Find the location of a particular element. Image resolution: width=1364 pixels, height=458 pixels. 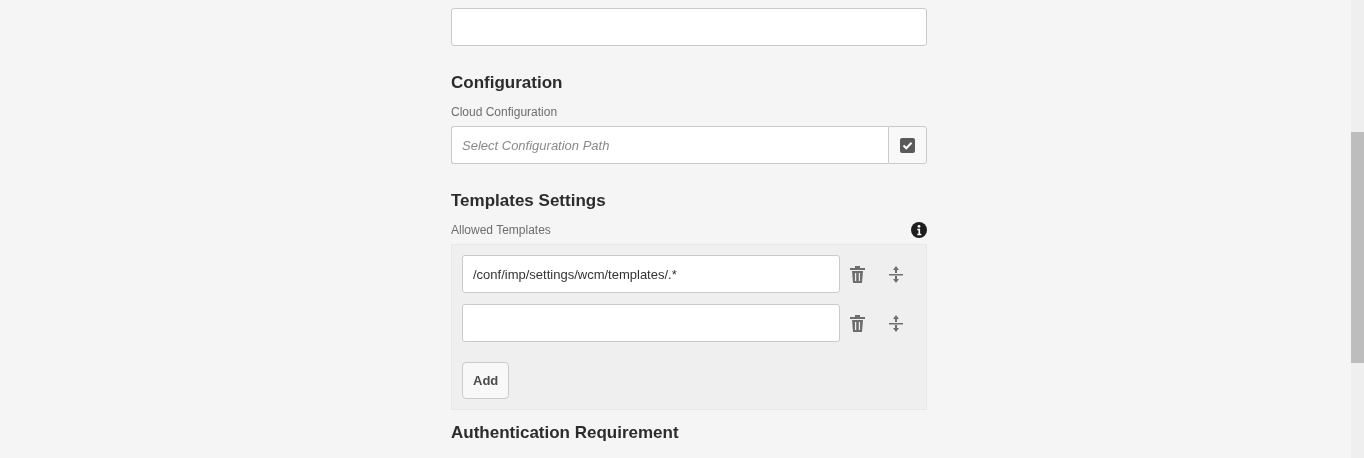

template-path-field: /conf/imp/settings/wcm/templates/.* is located at coordinates (651, 274).